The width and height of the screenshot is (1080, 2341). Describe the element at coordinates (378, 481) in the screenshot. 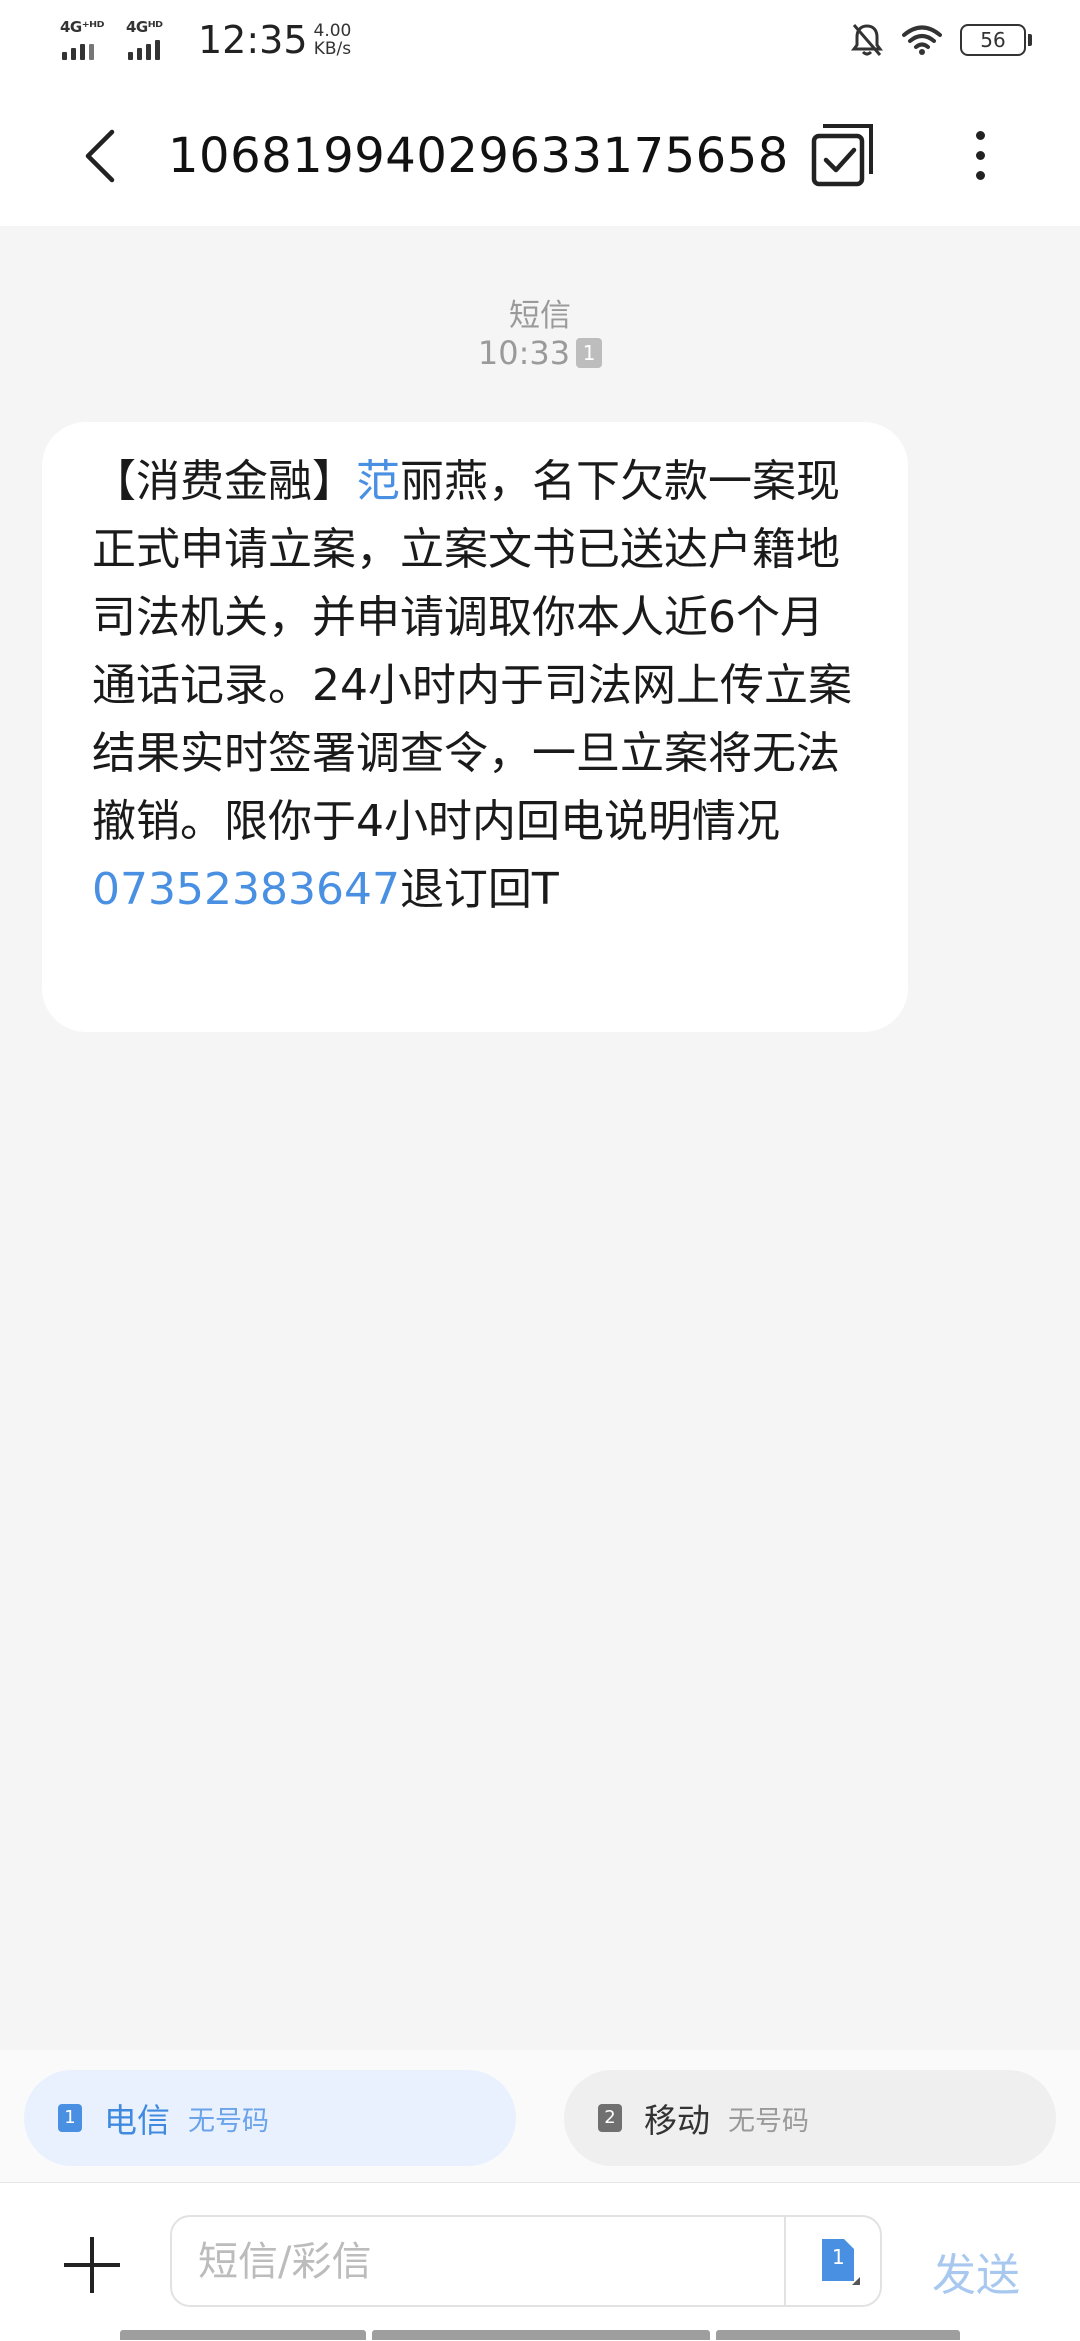

I see `contact-name-link: 范` at that location.